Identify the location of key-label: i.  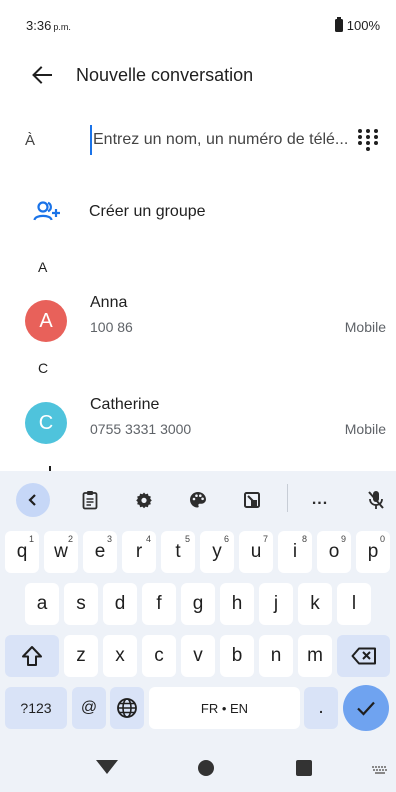
(295, 551).